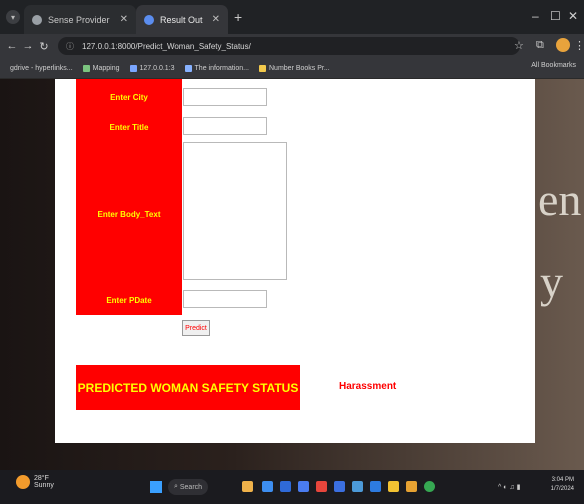  What do you see at coordinates (560, 199) in the screenshot?
I see `background-heading-fragment: en` at bounding box center [560, 199].